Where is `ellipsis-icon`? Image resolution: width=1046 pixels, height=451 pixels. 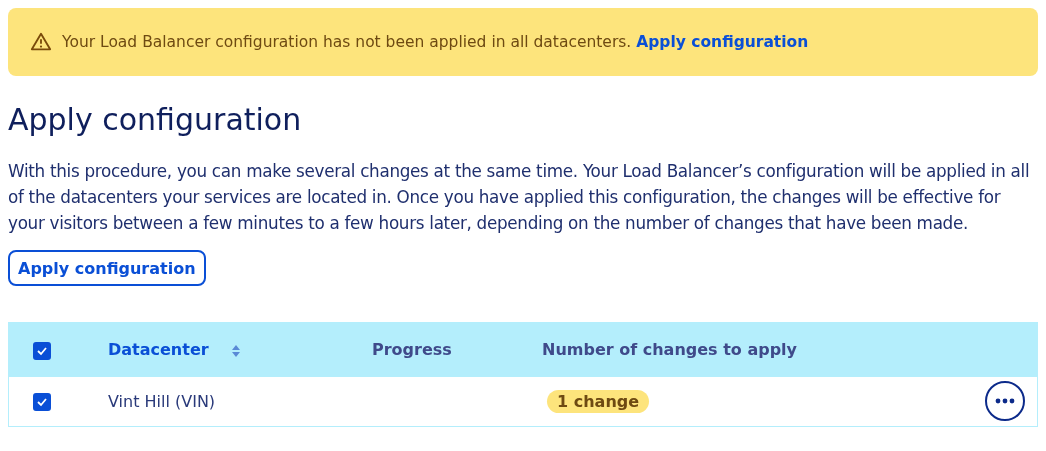
ellipsis-icon is located at coordinates (1005, 401).